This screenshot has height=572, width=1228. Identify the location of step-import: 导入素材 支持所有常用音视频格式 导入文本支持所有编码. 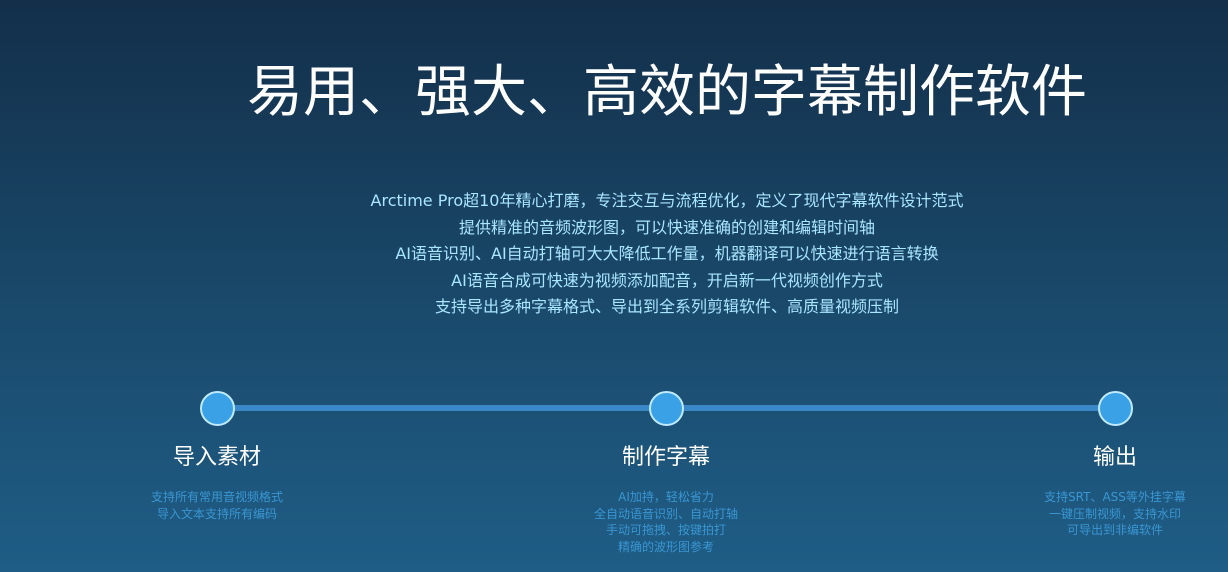
(217, 482).